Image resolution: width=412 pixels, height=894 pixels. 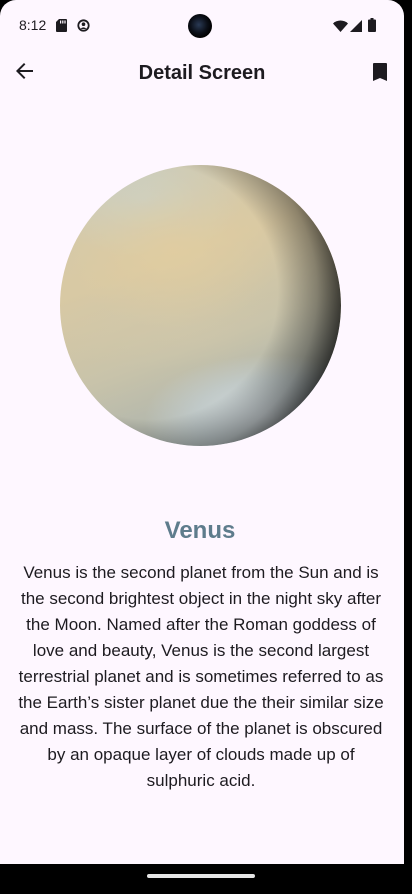 What do you see at coordinates (200, 530) in the screenshot?
I see `planet-name: Venus` at bounding box center [200, 530].